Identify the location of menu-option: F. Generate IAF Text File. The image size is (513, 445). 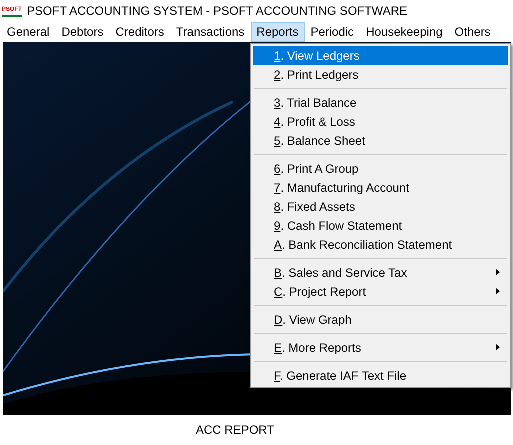
(380, 375).